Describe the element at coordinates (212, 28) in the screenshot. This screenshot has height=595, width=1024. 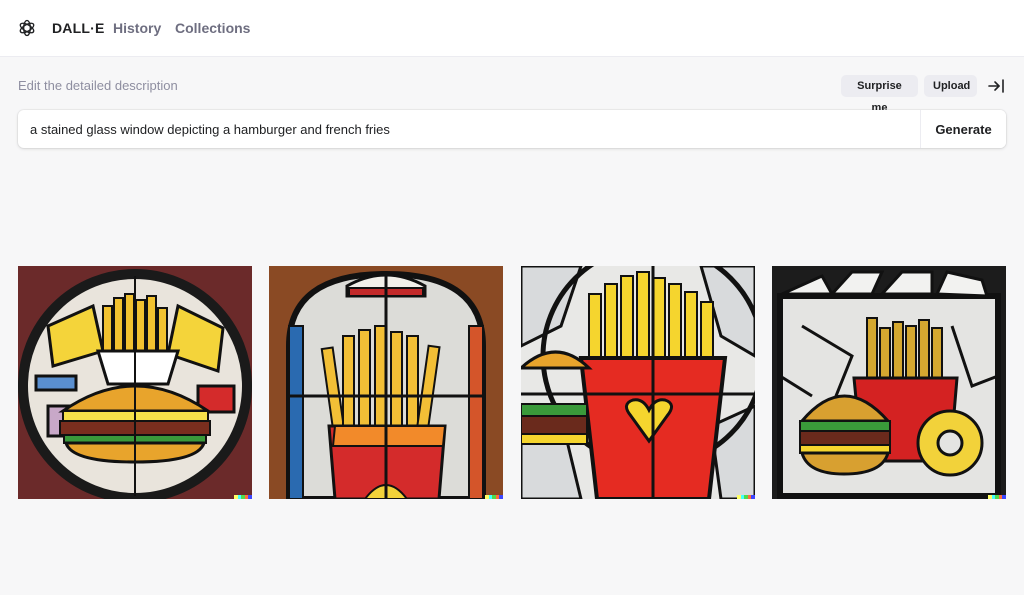
I see `nav-collections: Collections` at that location.